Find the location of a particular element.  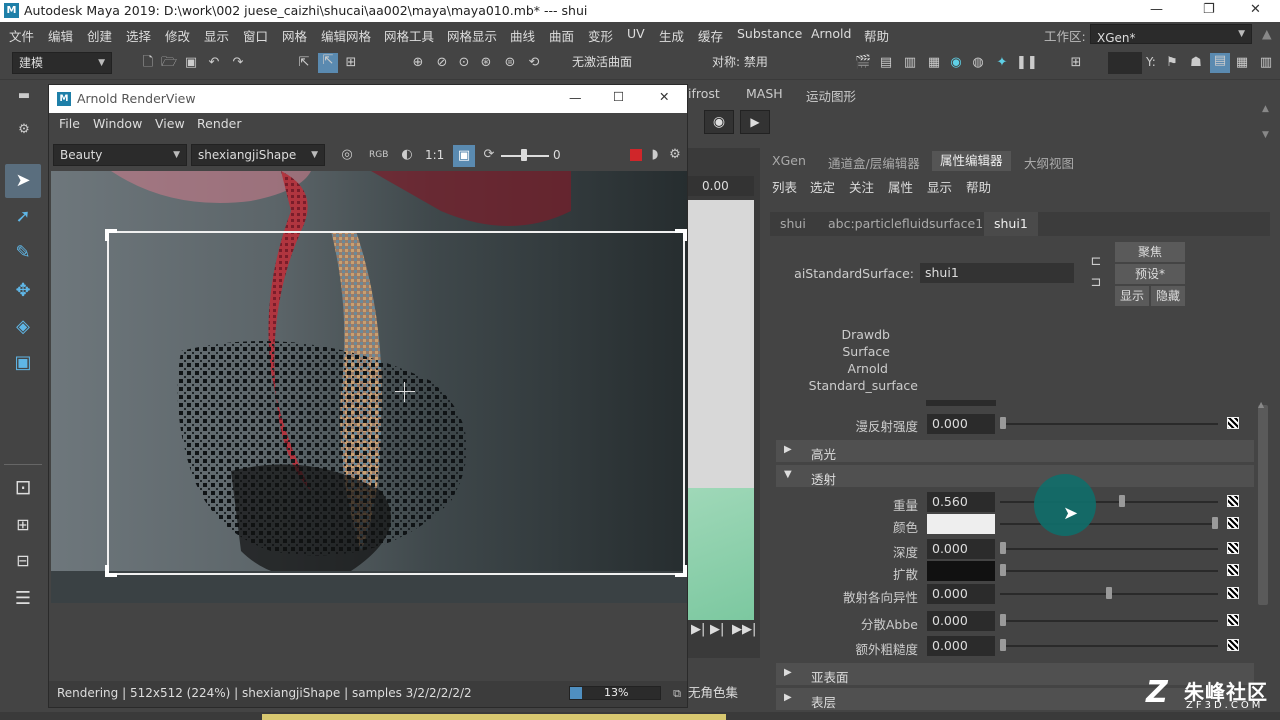

transmission-scatter-anisotropy-knob is located at coordinates (1109, 593).